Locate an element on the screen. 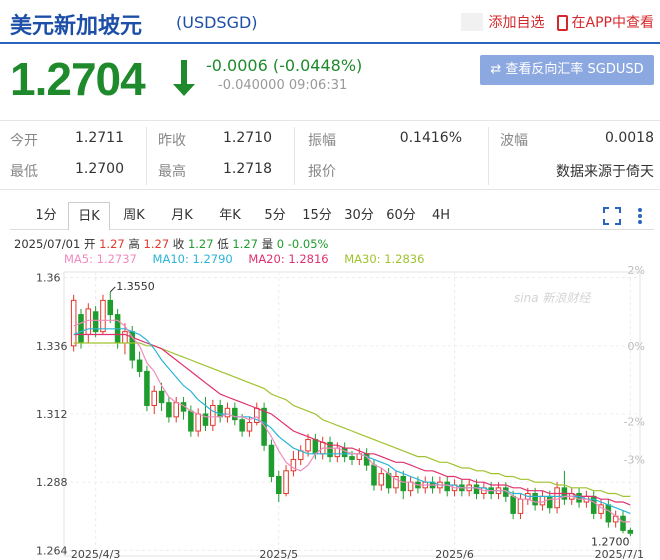  price-change: -0.0006 (-0.0448%) is located at coordinates (284, 65).